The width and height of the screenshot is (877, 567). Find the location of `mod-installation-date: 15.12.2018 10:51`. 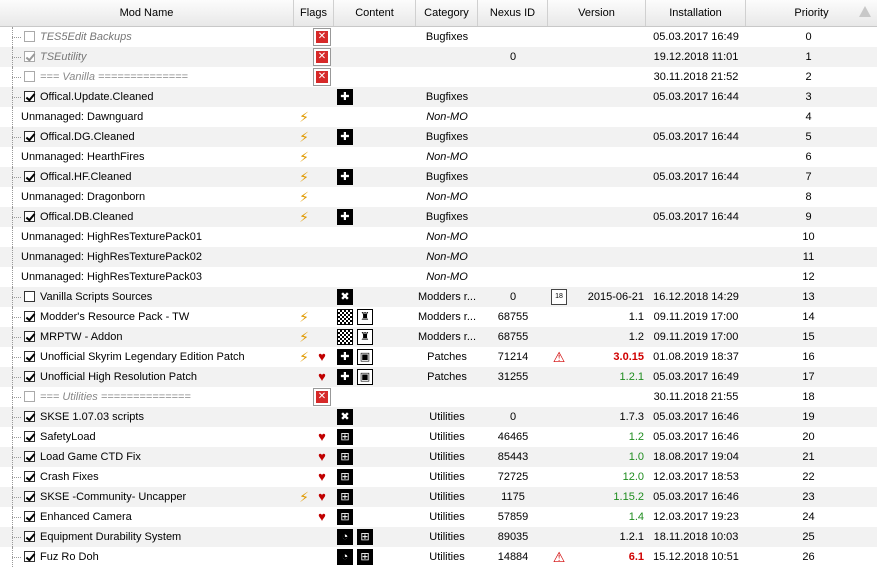

mod-installation-date: 15.12.2018 10:51 is located at coordinates (696, 557).